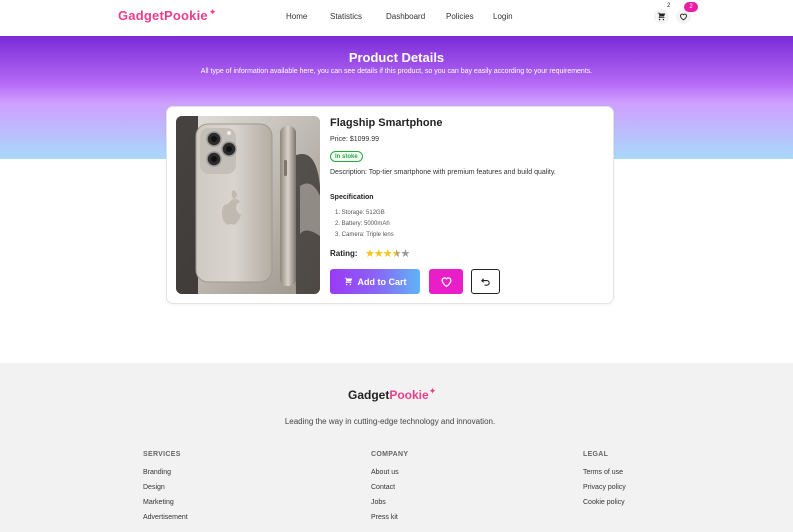 This screenshot has width=793, height=532. I want to click on footer-logo: GadgetPookie✦, so click(392, 394).